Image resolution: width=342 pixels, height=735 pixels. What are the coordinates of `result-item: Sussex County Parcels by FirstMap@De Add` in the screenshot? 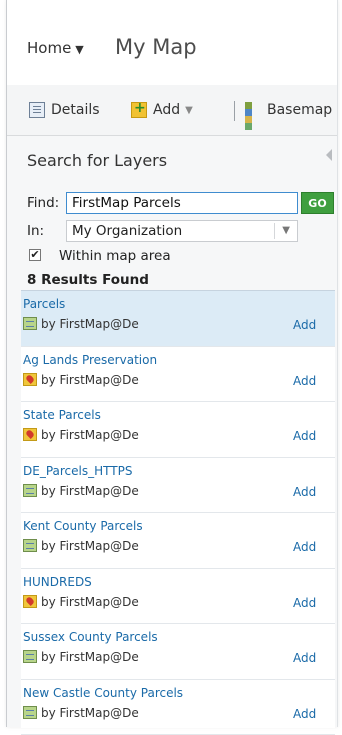 It's located at (178, 652).